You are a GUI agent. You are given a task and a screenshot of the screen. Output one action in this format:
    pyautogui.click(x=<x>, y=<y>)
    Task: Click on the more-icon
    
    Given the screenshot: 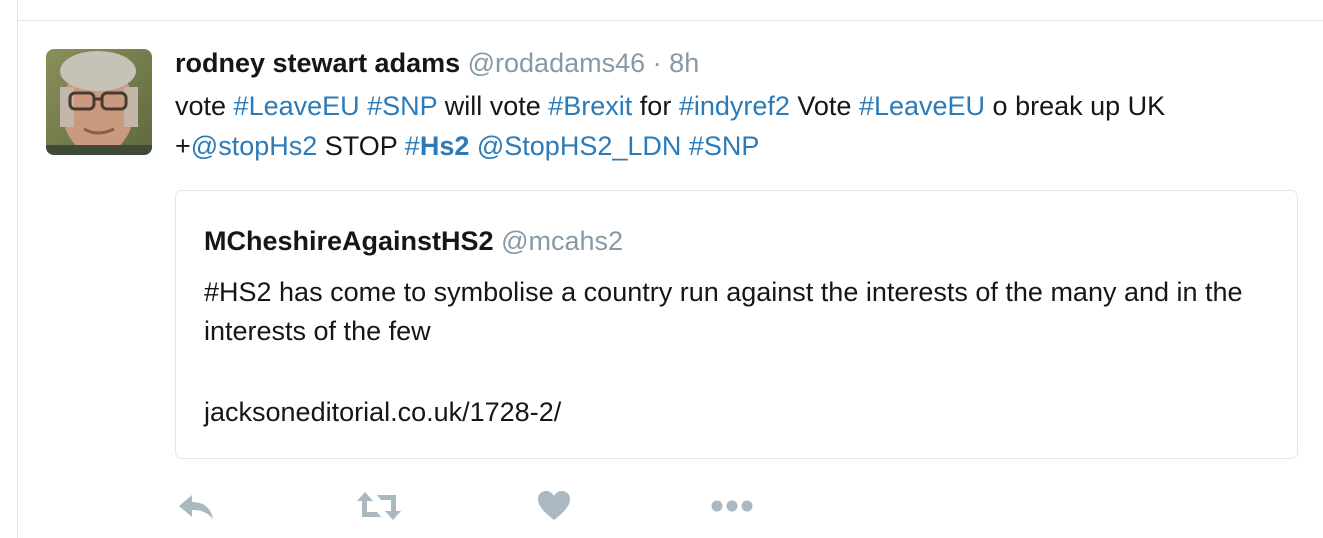 What is the action you would take?
    pyautogui.click(x=732, y=506)
    